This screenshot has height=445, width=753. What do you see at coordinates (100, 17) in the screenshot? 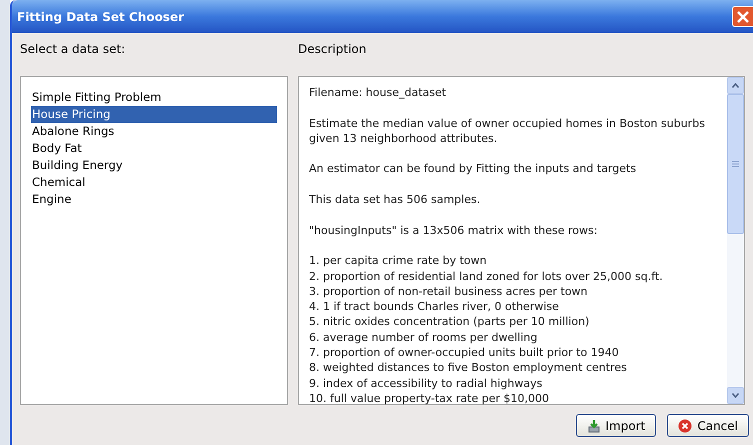
I see `window-title: Fitting Data Set Chooser` at bounding box center [100, 17].